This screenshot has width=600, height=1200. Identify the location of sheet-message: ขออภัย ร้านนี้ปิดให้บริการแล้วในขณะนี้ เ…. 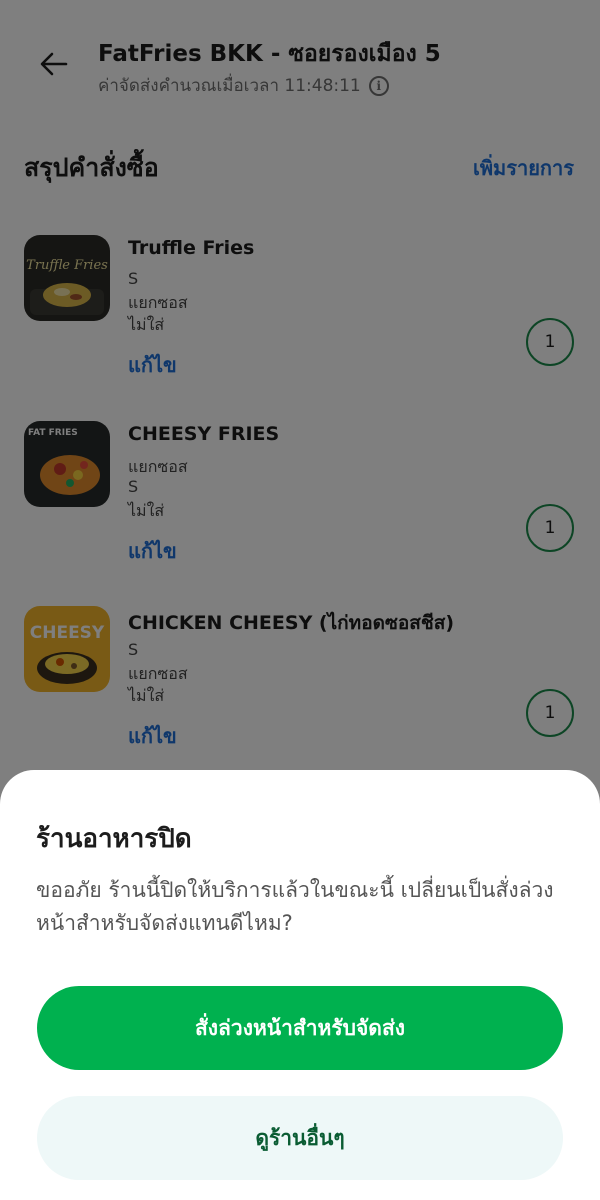
(295, 906).